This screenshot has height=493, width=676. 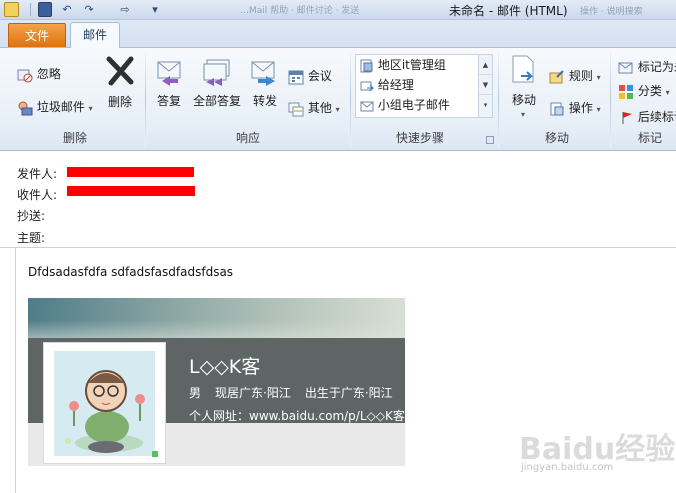 I want to click on from-label: 发件人:, so click(x=37, y=174).